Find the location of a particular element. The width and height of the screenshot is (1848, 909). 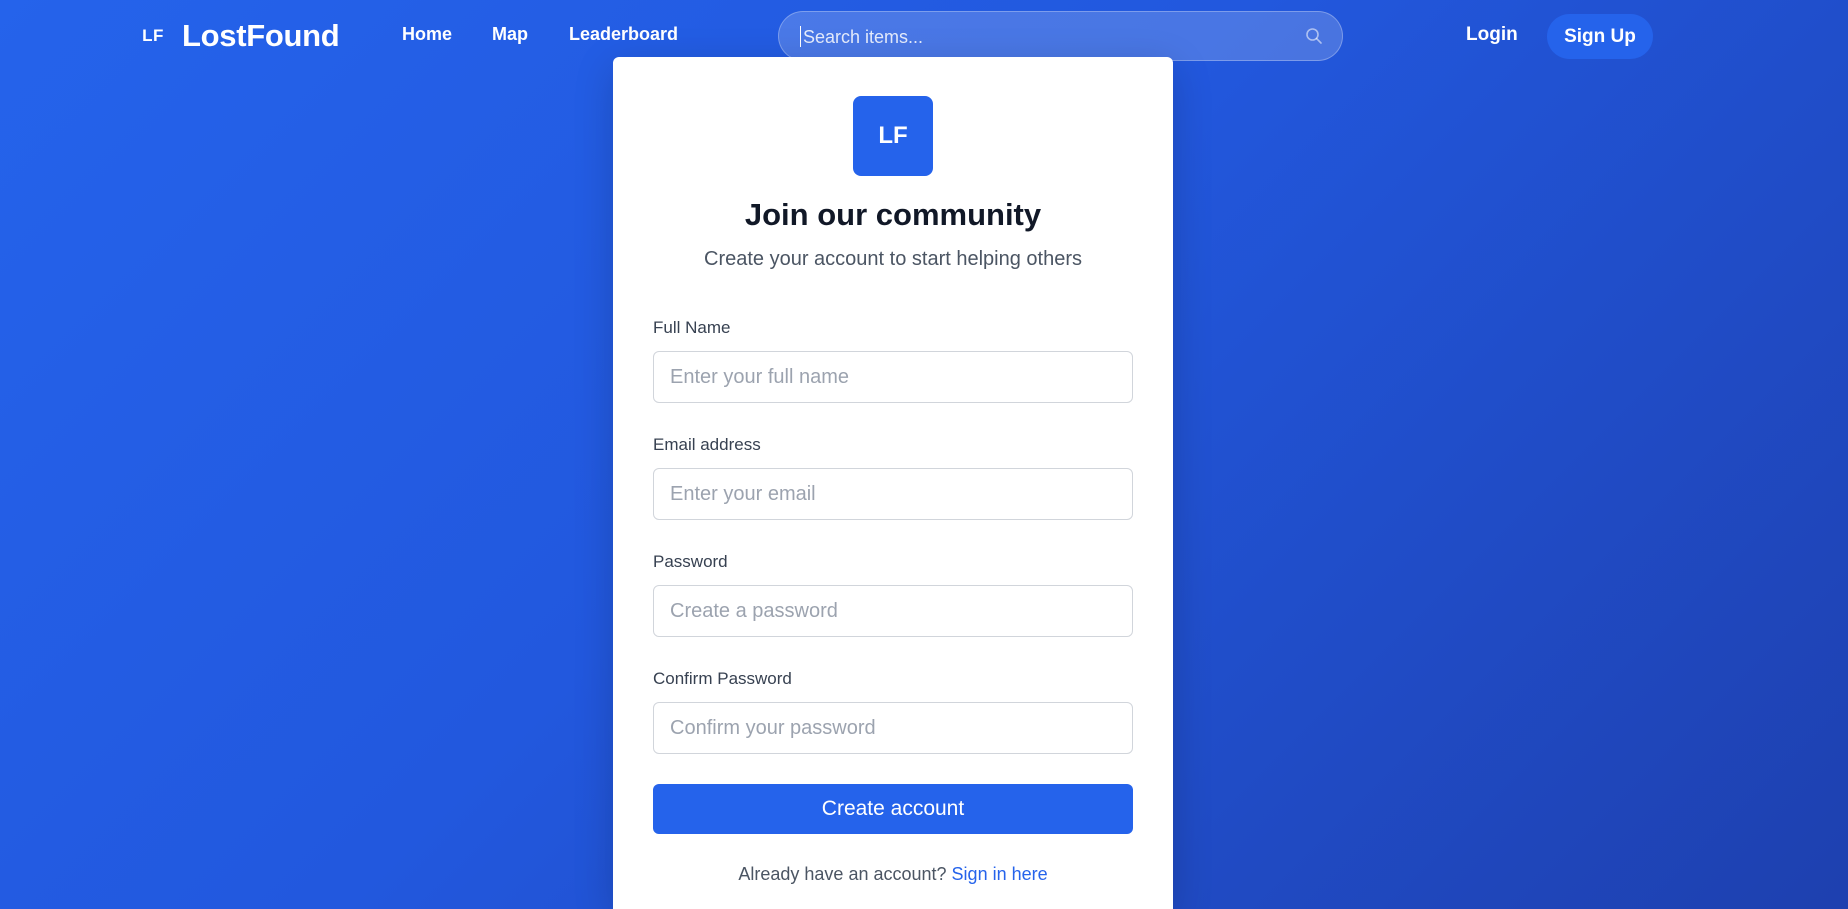

nav-link-home: Home is located at coordinates (427, 34).